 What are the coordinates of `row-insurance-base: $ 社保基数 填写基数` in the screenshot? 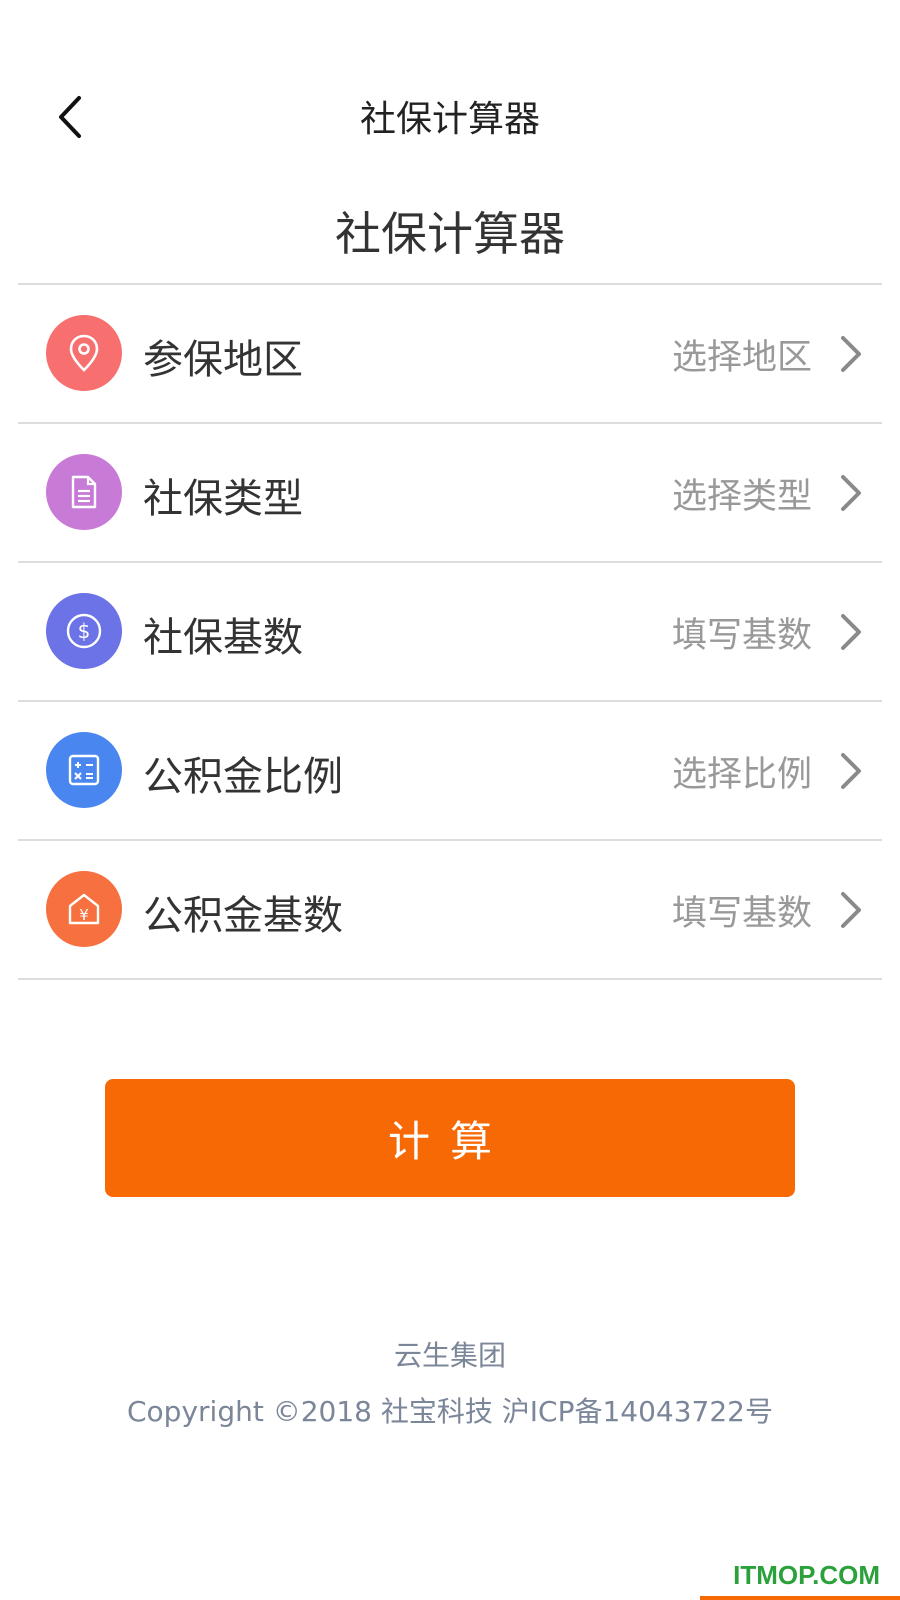 It's located at (450, 632).